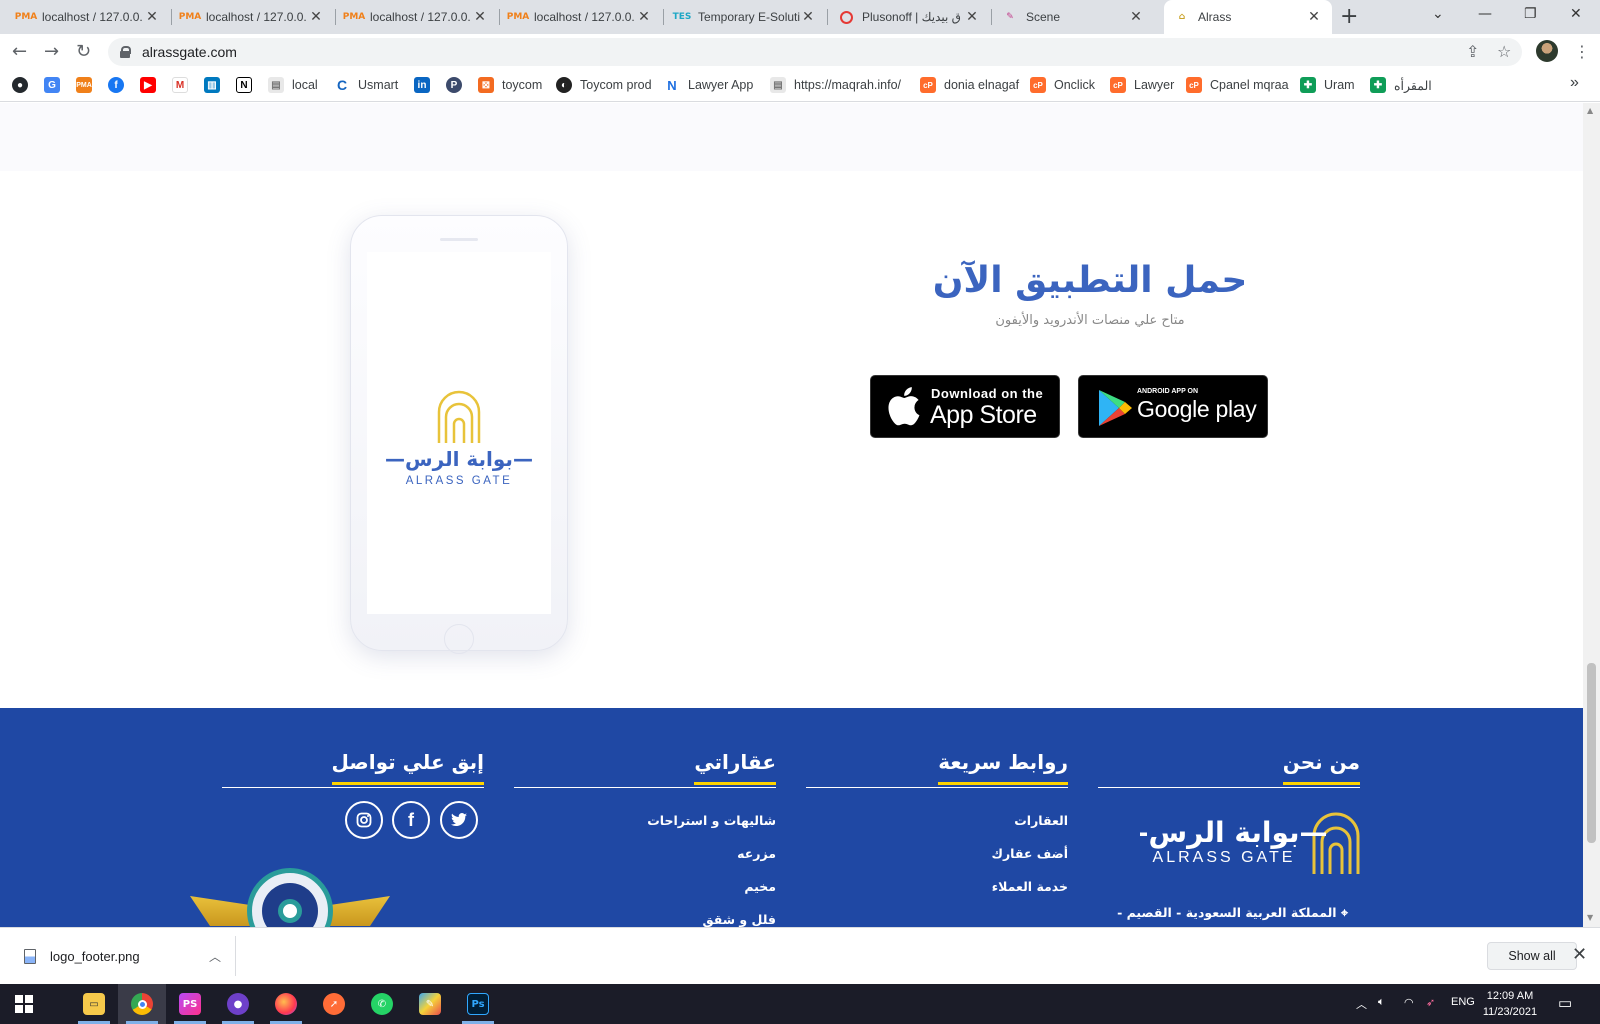 The width and height of the screenshot is (1600, 1024). Describe the element at coordinates (1504, 51) in the screenshot. I see `bookmark-star-icon: ☆` at that location.